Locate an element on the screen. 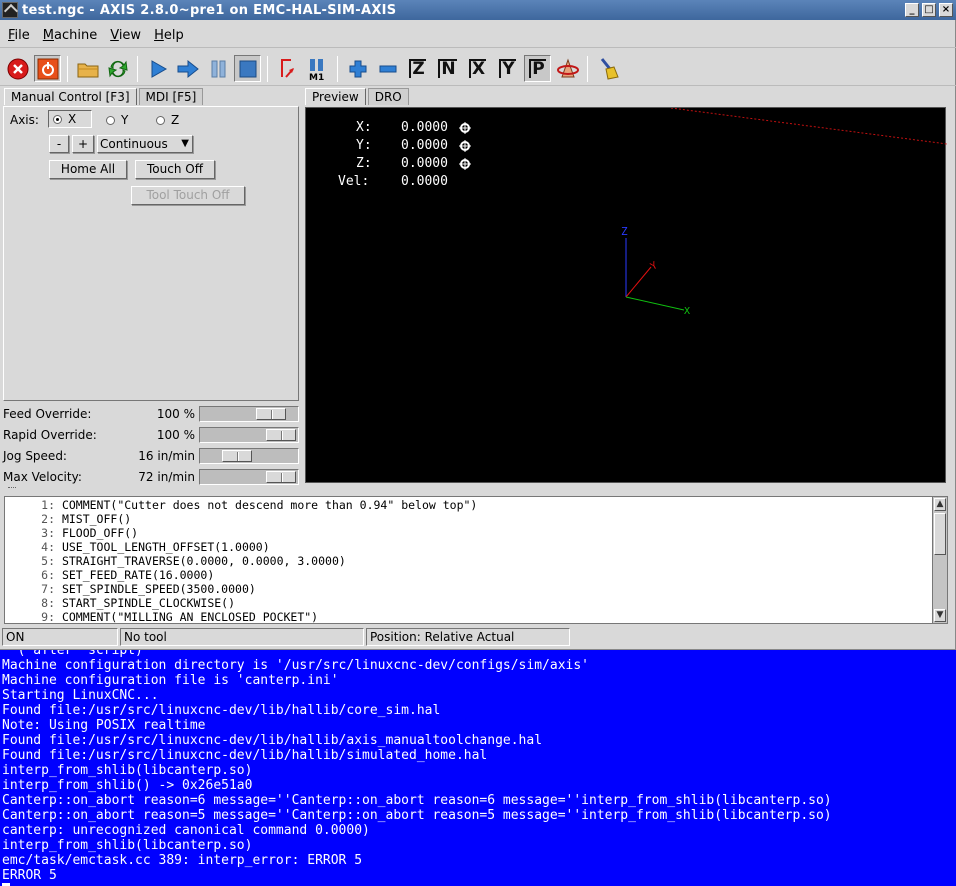 This screenshot has height=886, width=956. scroll-up-icon: ▲ is located at coordinates (940, 504).